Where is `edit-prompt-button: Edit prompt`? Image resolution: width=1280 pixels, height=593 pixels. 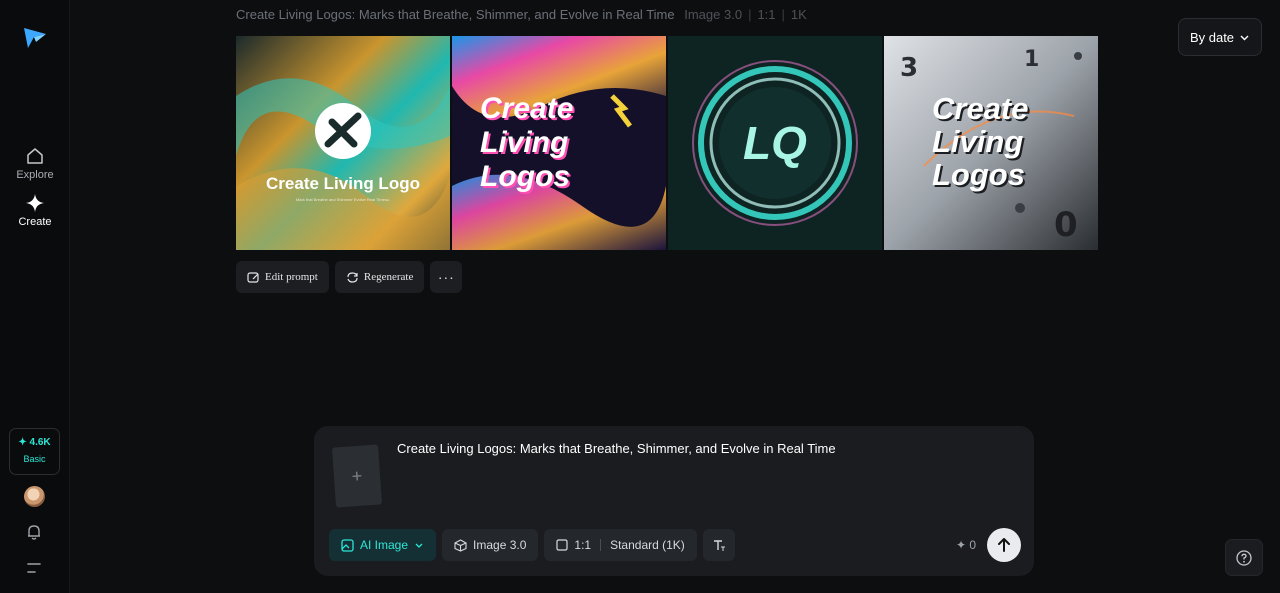 edit-prompt-button: Edit prompt is located at coordinates (282, 277).